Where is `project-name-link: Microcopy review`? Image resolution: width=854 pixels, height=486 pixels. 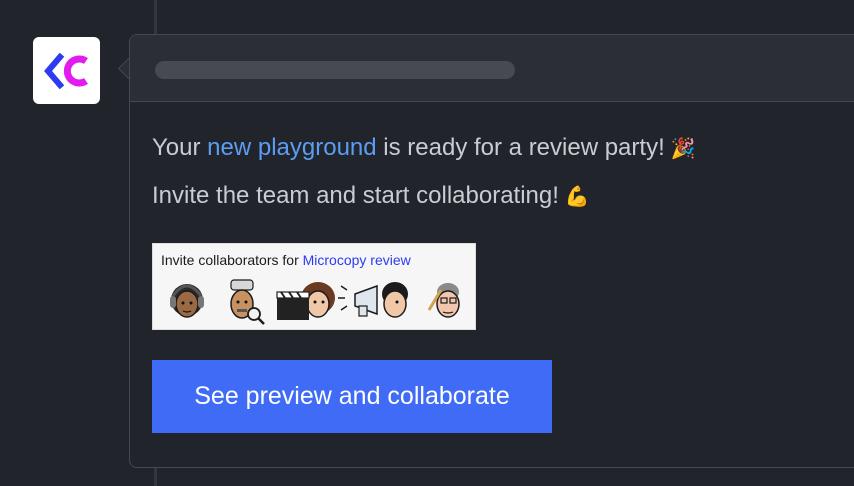 project-name-link: Microcopy review is located at coordinates (357, 260).